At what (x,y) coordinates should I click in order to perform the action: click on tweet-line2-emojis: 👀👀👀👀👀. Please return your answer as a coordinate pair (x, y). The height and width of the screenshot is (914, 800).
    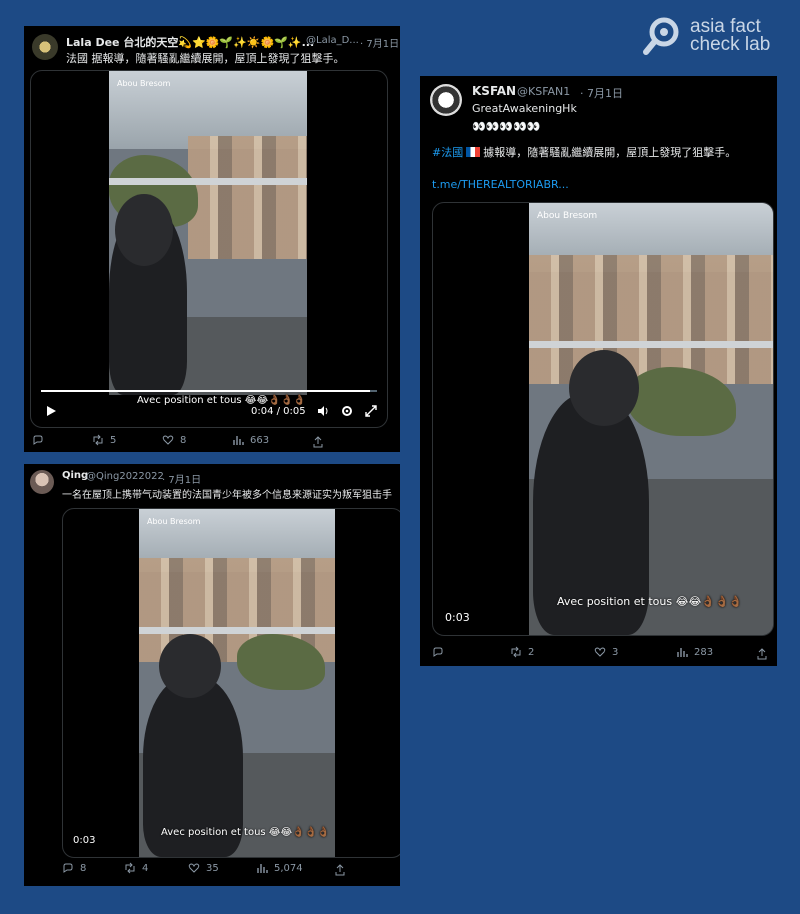
    Looking at the image, I should click on (506, 126).